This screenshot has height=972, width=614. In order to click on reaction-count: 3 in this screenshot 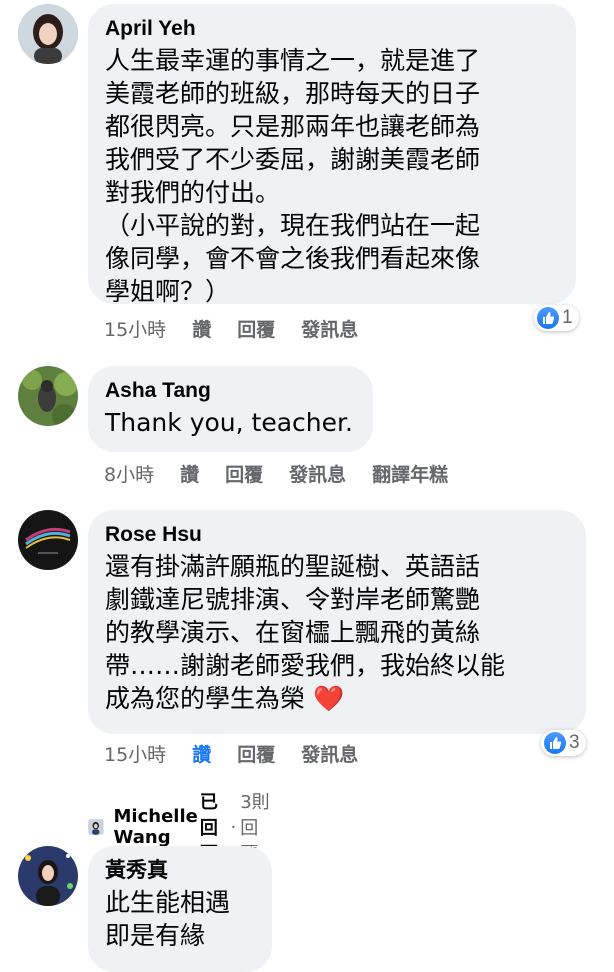, I will do `click(563, 743)`.